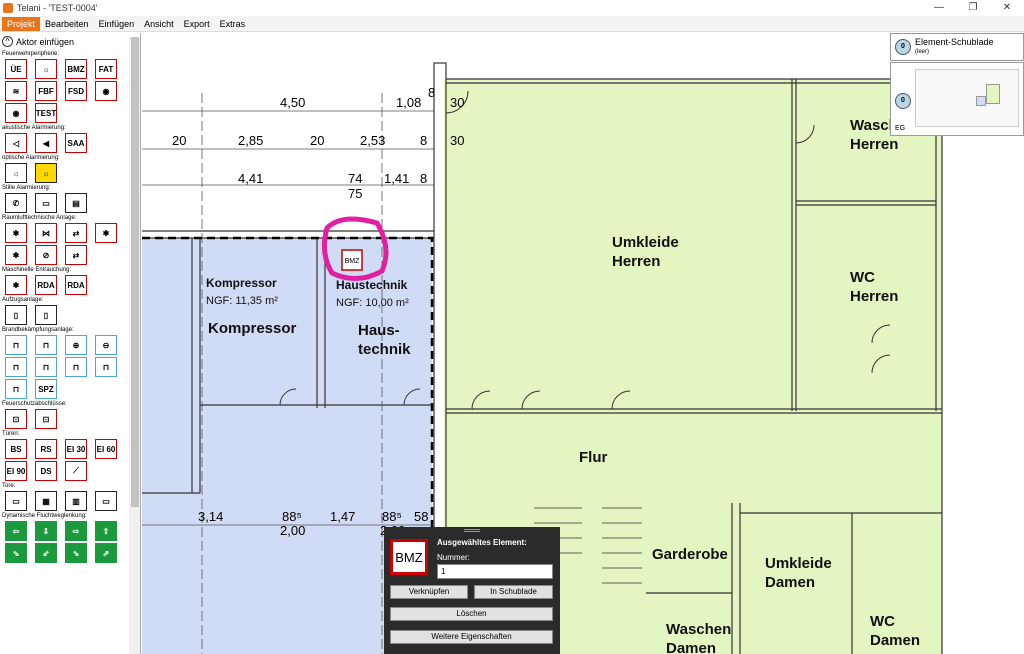 This screenshot has width=1024, height=654. What do you see at coordinates (513, 592) in the screenshot?
I see `move-to-drawer-button: In Schublade` at bounding box center [513, 592].